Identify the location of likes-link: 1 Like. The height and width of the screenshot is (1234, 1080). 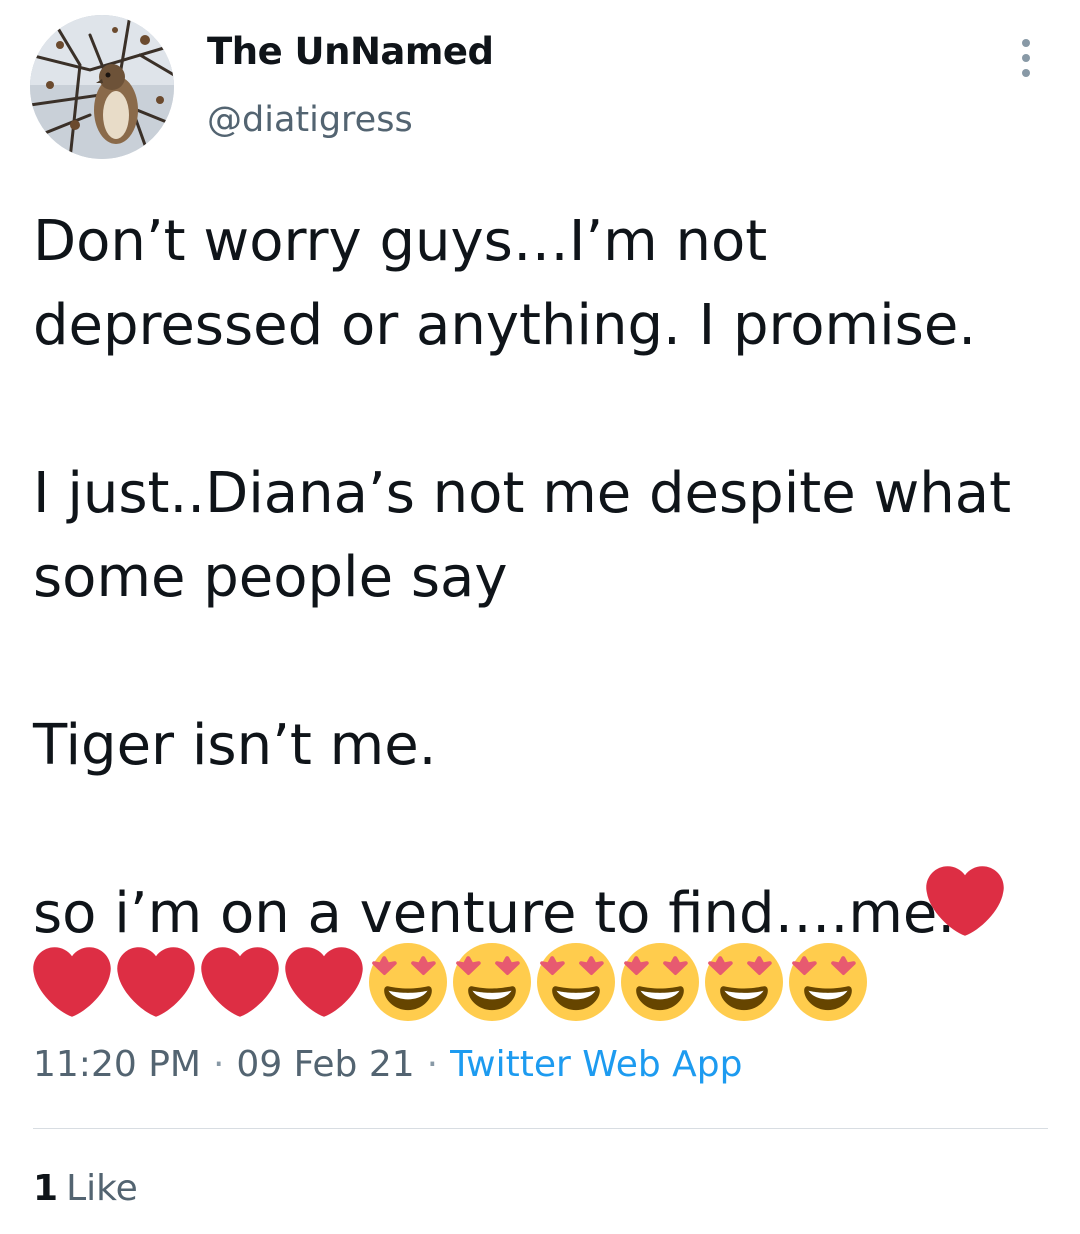
(85, 1188).